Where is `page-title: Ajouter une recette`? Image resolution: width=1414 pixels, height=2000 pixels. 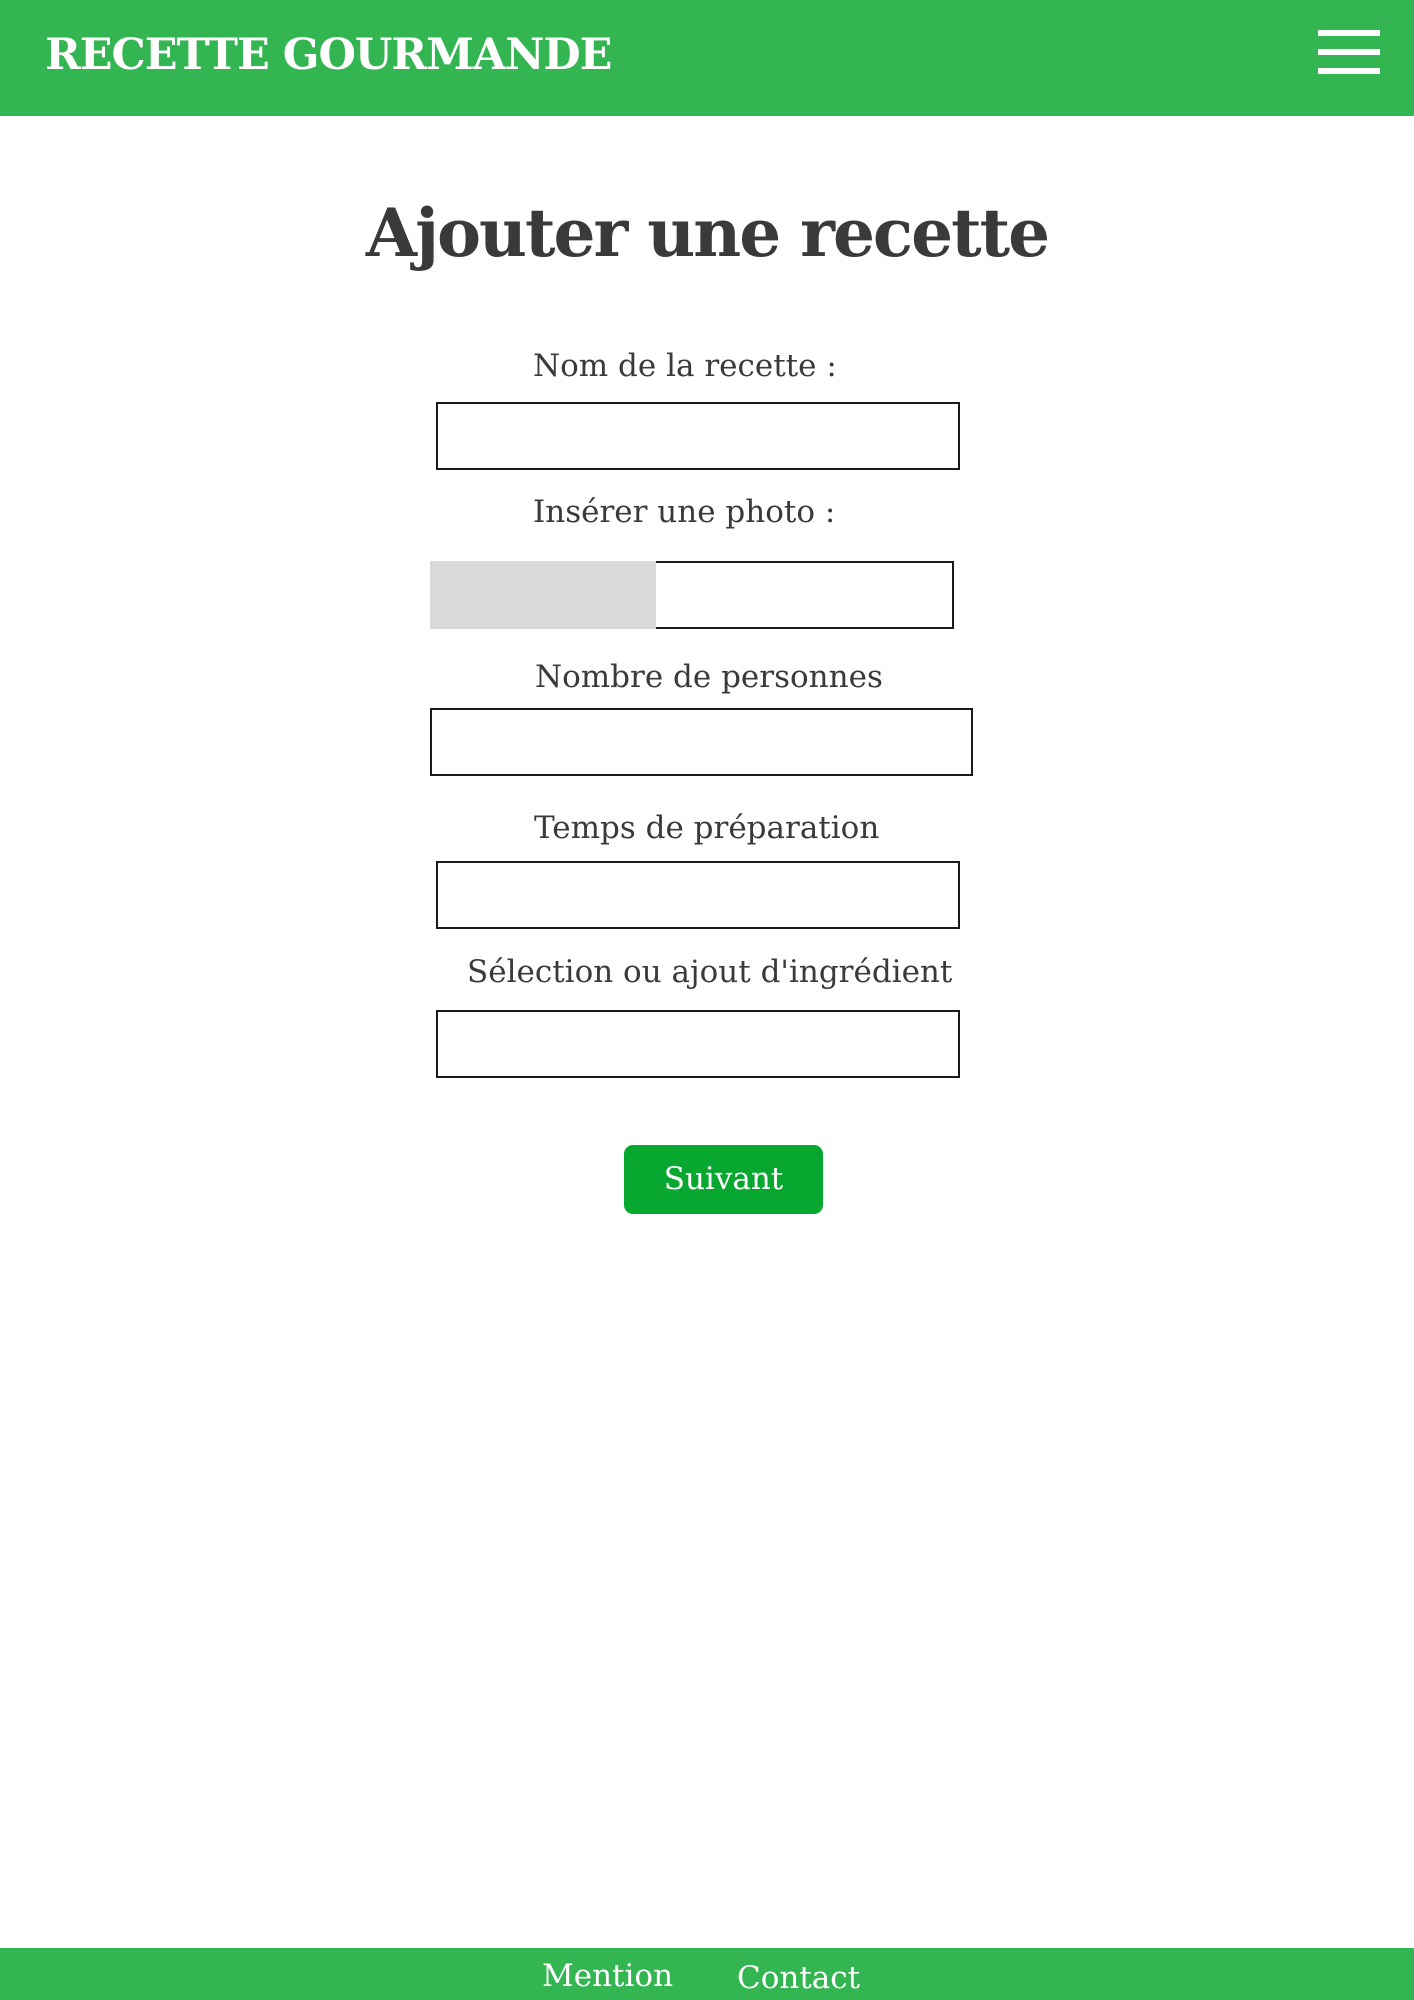
page-title: Ajouter une recette is located at coordinates (707, 233).